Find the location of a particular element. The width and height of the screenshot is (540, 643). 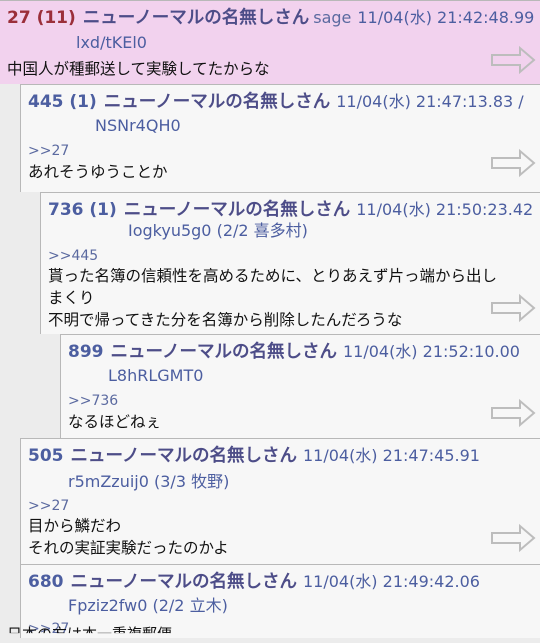

reply-anchor-link: >>445 is located at coordinates (73, 256).